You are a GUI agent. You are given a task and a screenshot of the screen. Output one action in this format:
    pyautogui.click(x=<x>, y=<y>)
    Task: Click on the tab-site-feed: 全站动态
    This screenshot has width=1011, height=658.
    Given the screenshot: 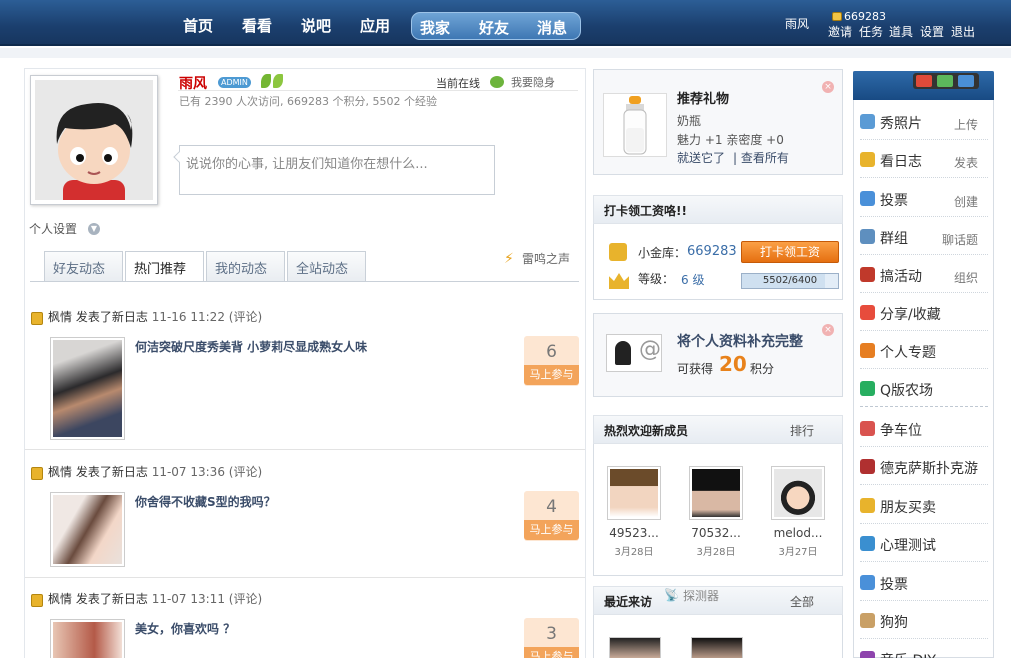 What is the action you would take?
    pyautogui.click(x=326, y=266)
    